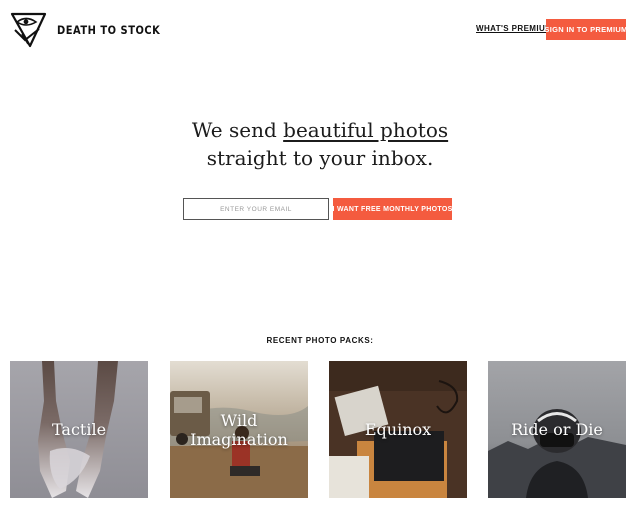 The image size is (640, 510). I want to click on pack-title: Equinox, so click(398, 429).